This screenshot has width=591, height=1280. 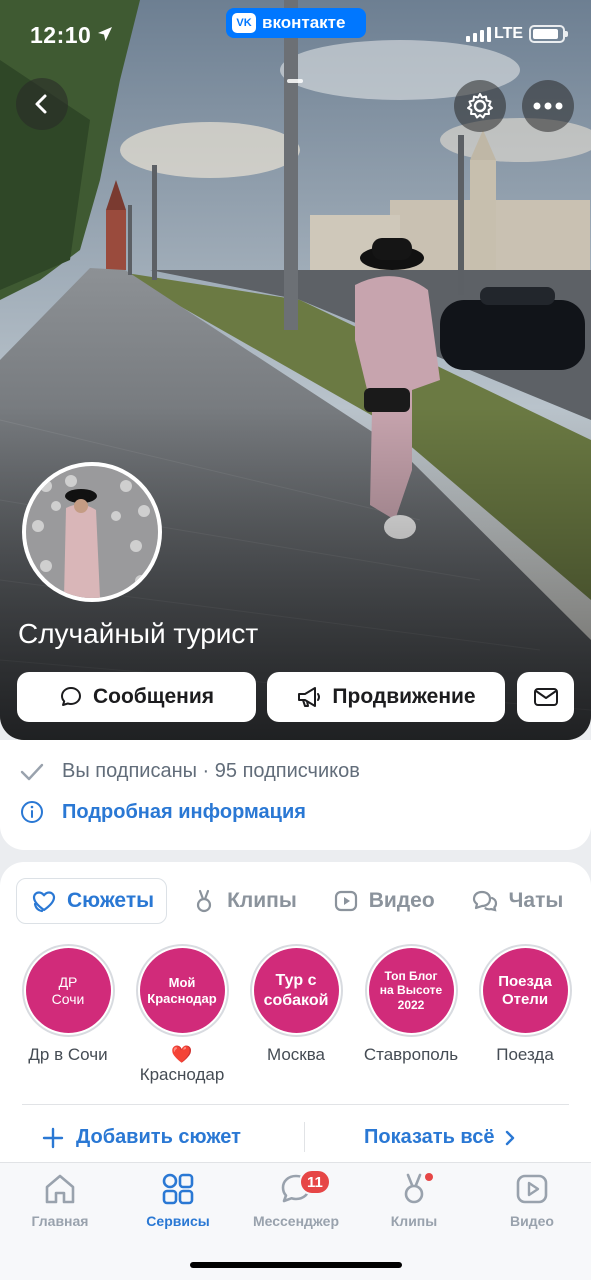 What do you see at coordinates (68, 1054) in the screenshot?
I see `story-label: Др в Сочи` at bounding box center [68, 1054].